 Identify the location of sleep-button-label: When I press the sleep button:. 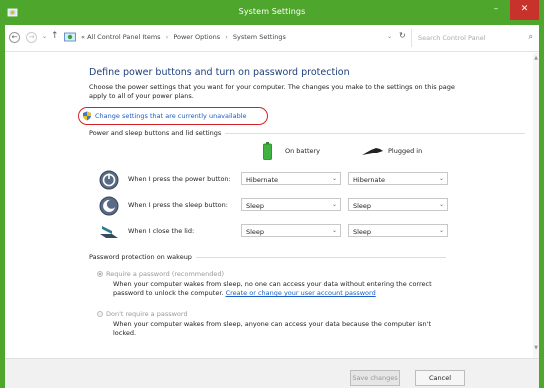
(178, 205).